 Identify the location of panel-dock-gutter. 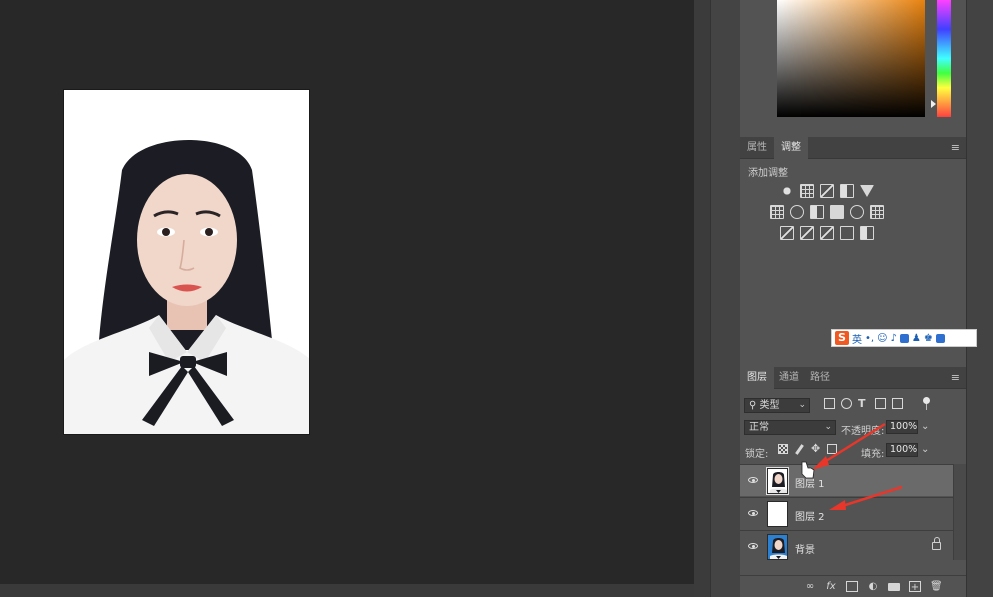
(702, 298).